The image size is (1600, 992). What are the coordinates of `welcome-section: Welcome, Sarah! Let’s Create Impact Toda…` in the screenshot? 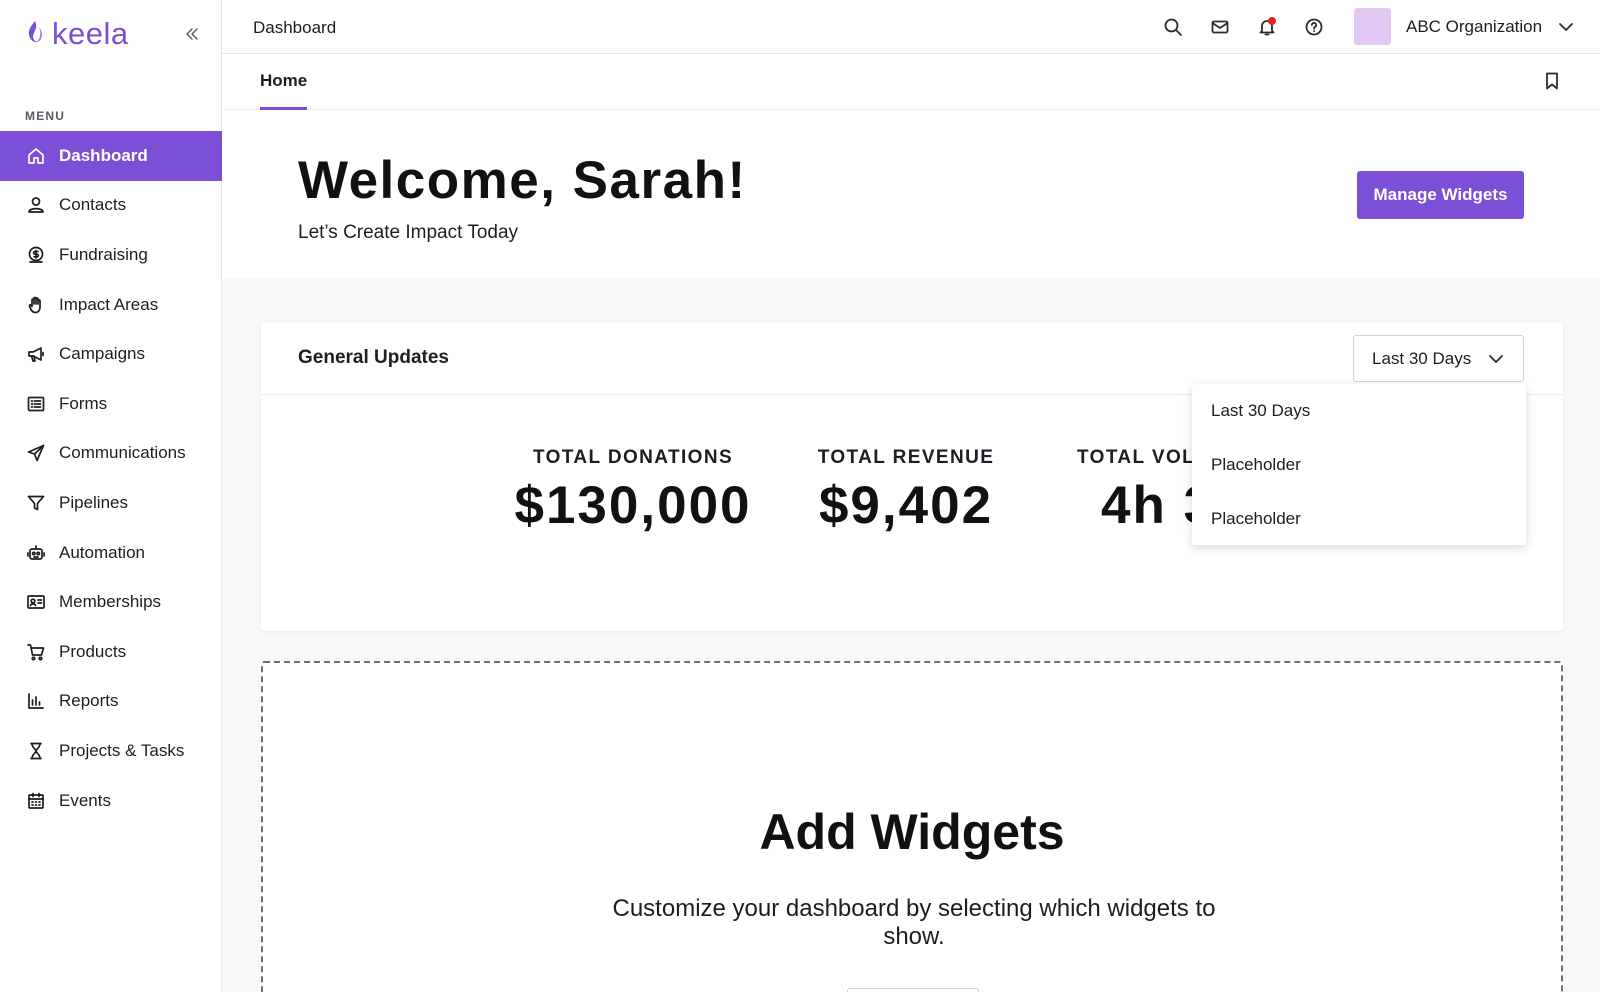 It's located at (911, 194).